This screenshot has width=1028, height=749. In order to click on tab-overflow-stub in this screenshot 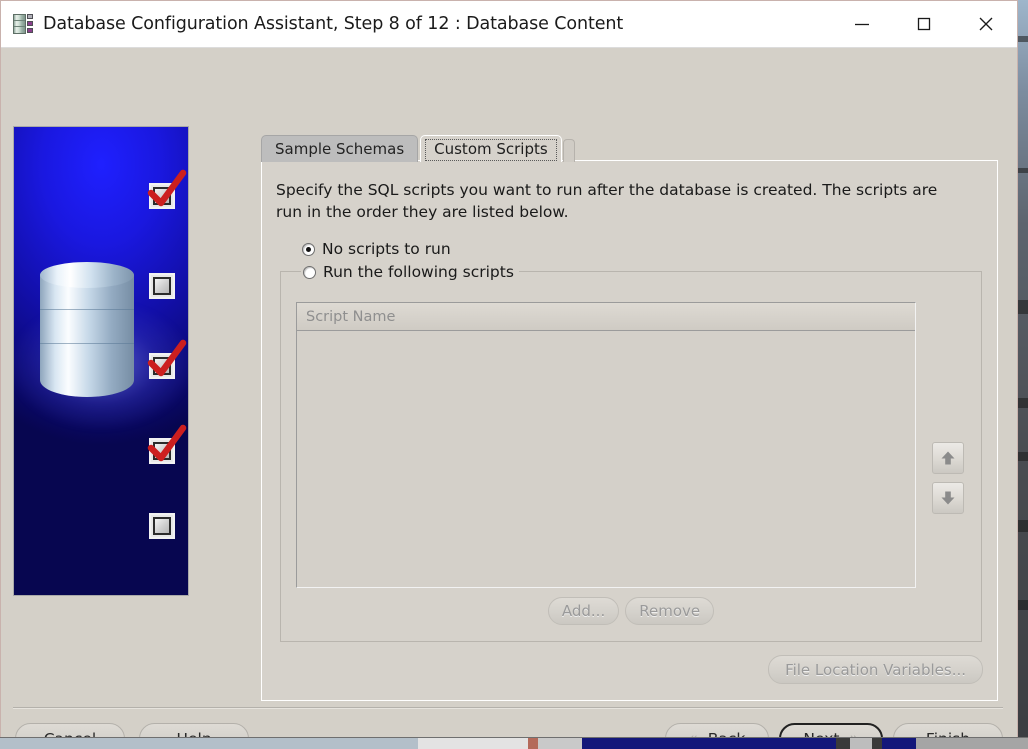, I will do `click(568, 150)`.